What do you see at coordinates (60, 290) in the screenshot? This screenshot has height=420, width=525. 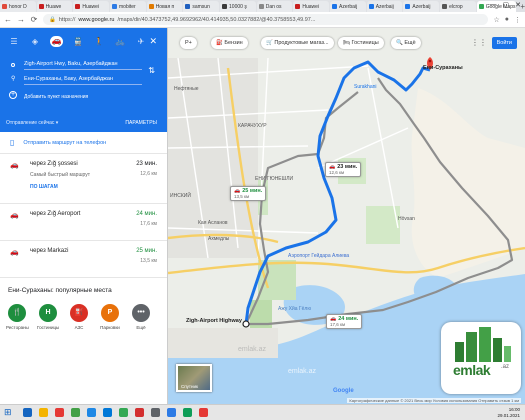 I see `popular-places-title: Ени-Сураханы: популярные места` at bounding box center [60, 290].